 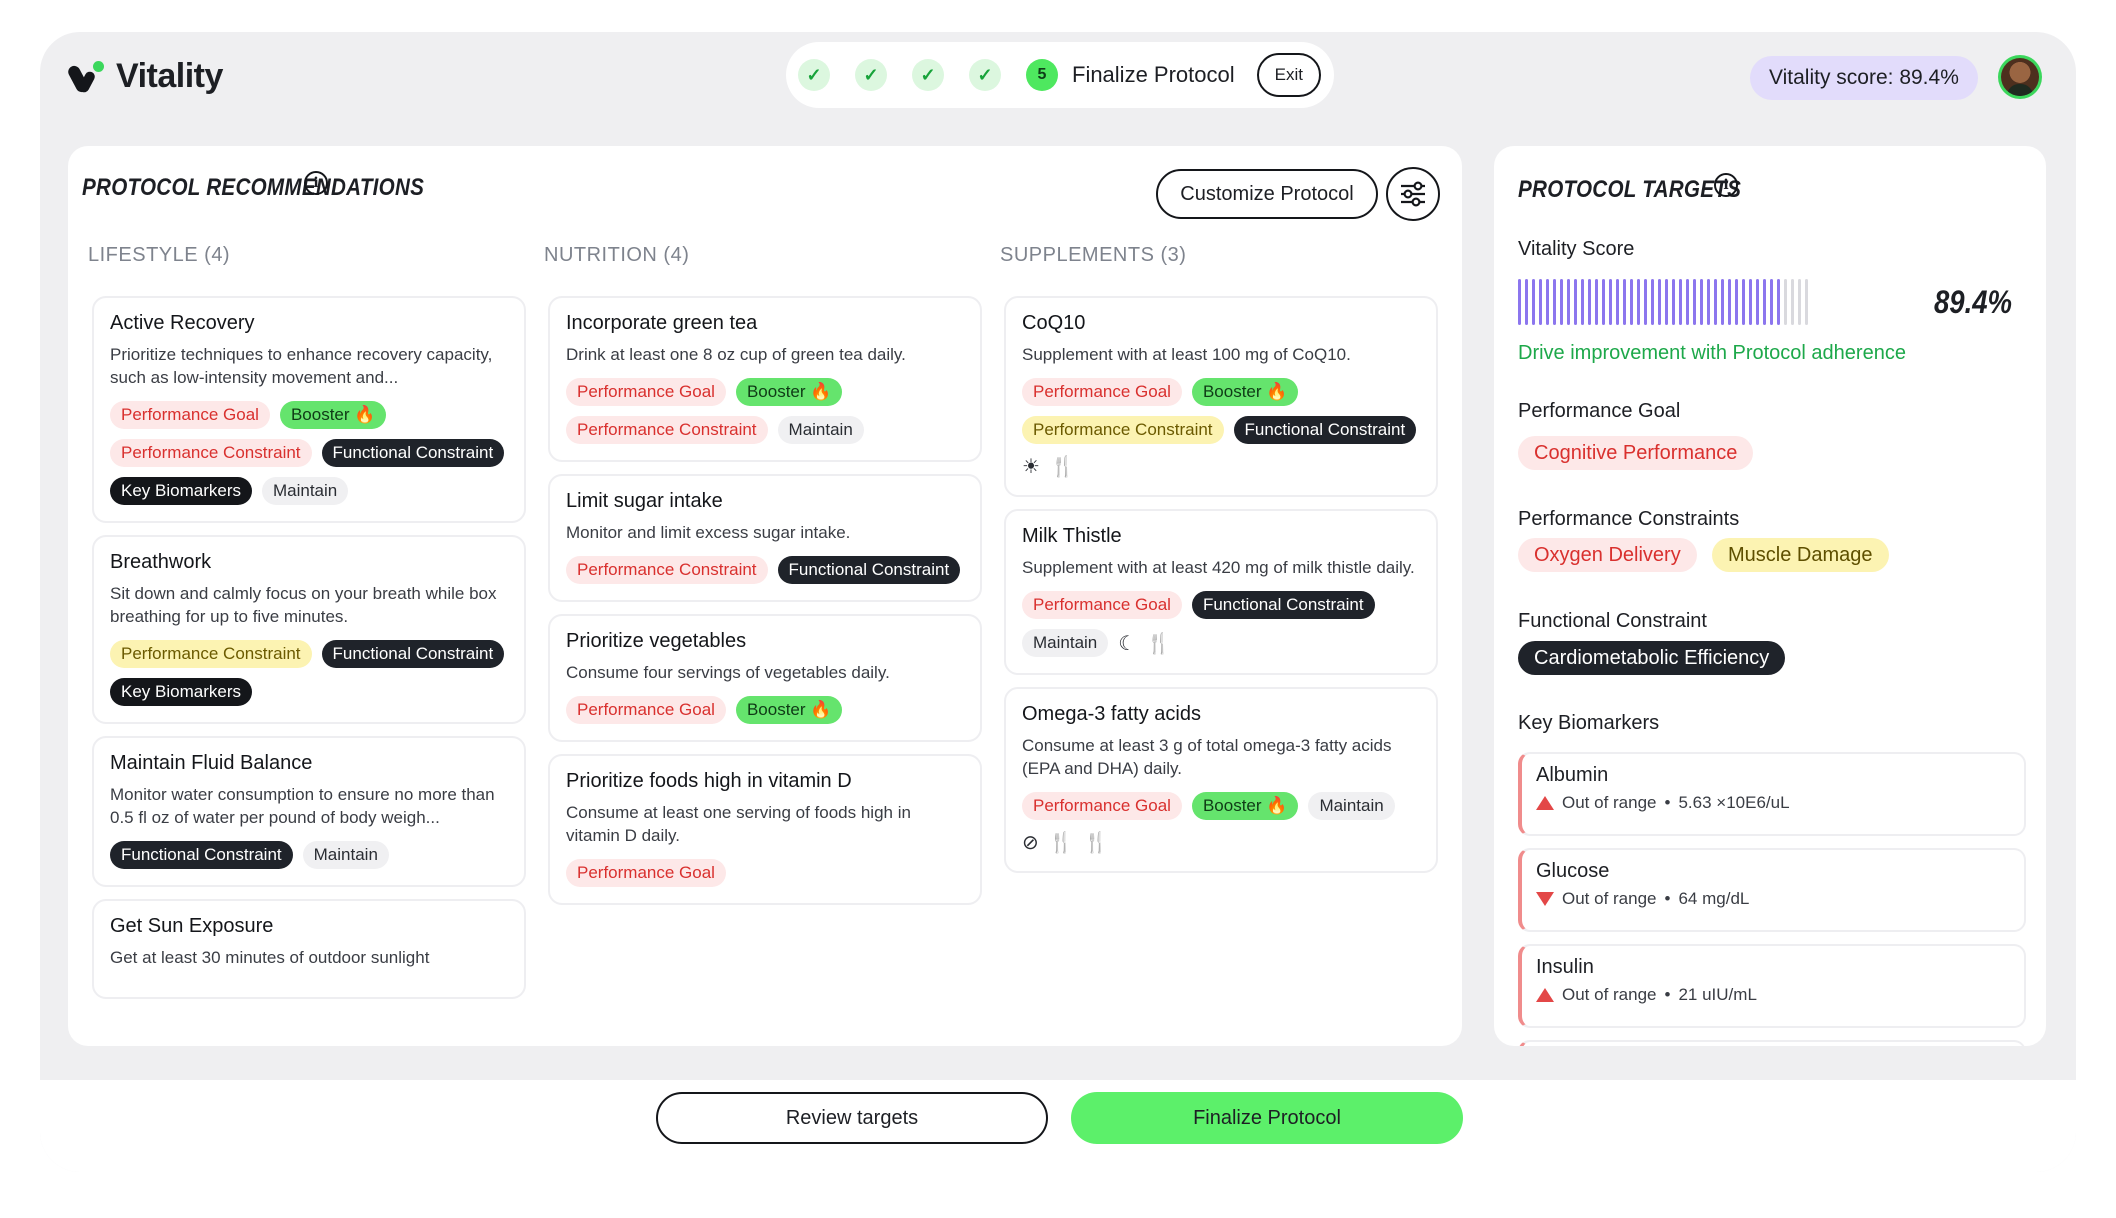 What do you see at coordinates (1267, 1118) in the screenshot?
I see `finalize-protocol-button: Finalize Protocol` at bounding box center [1267, 1118].